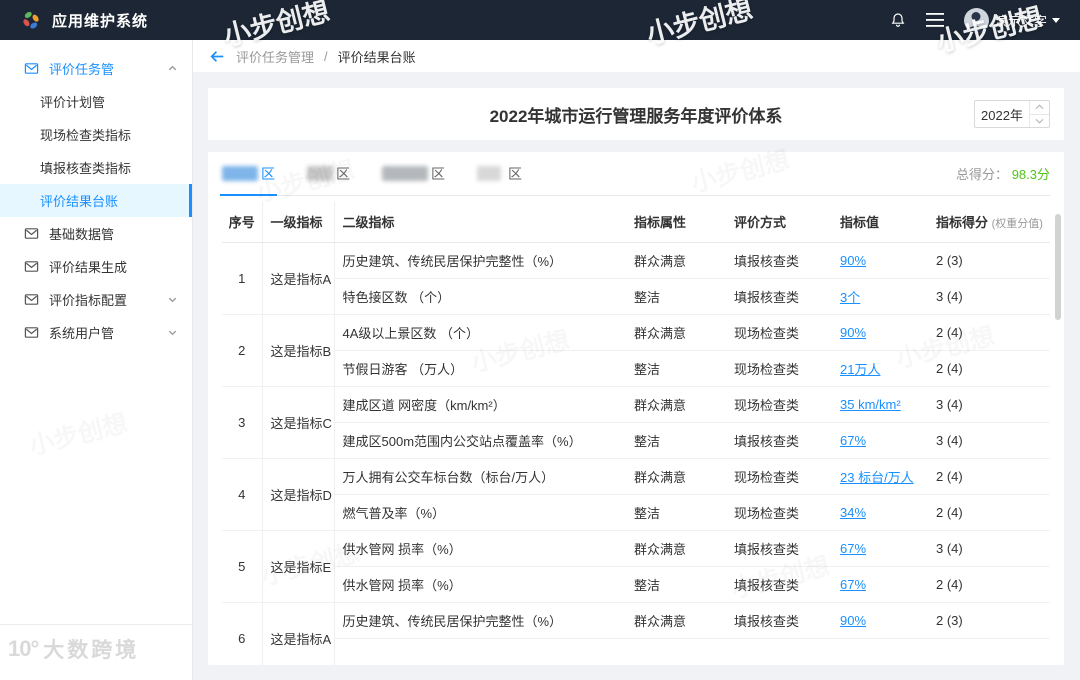 This screenshot has height=680, width=1080. Describe the element at coordinates (96, 299) in the screenshot. I see `sidebar-item-评价指标配置: 评价指标配置` at that location.